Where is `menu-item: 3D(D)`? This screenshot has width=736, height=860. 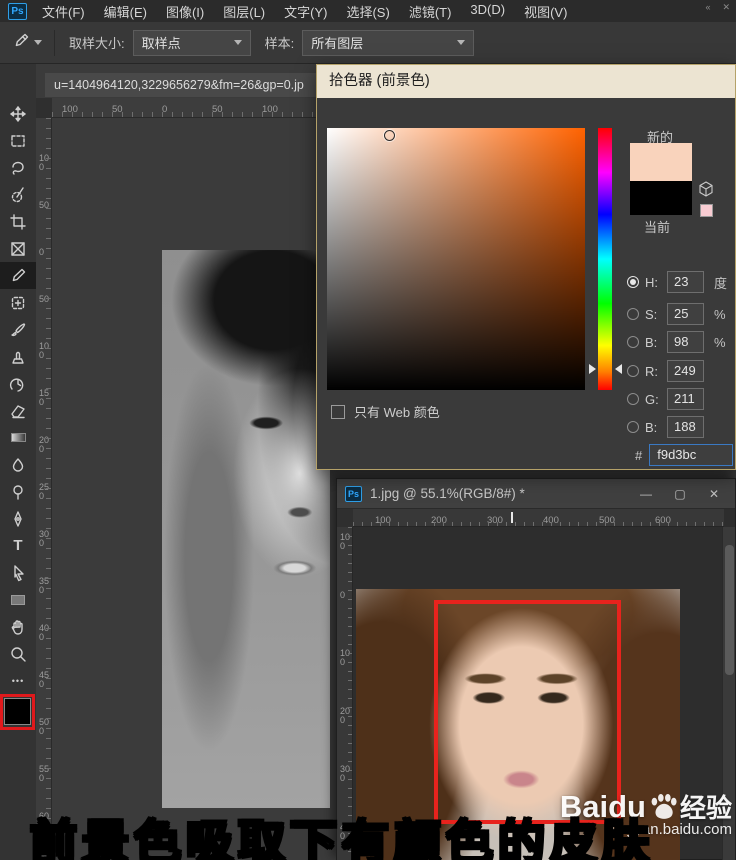
menu-item: 3D(D) is located at coordinates (487, 11).